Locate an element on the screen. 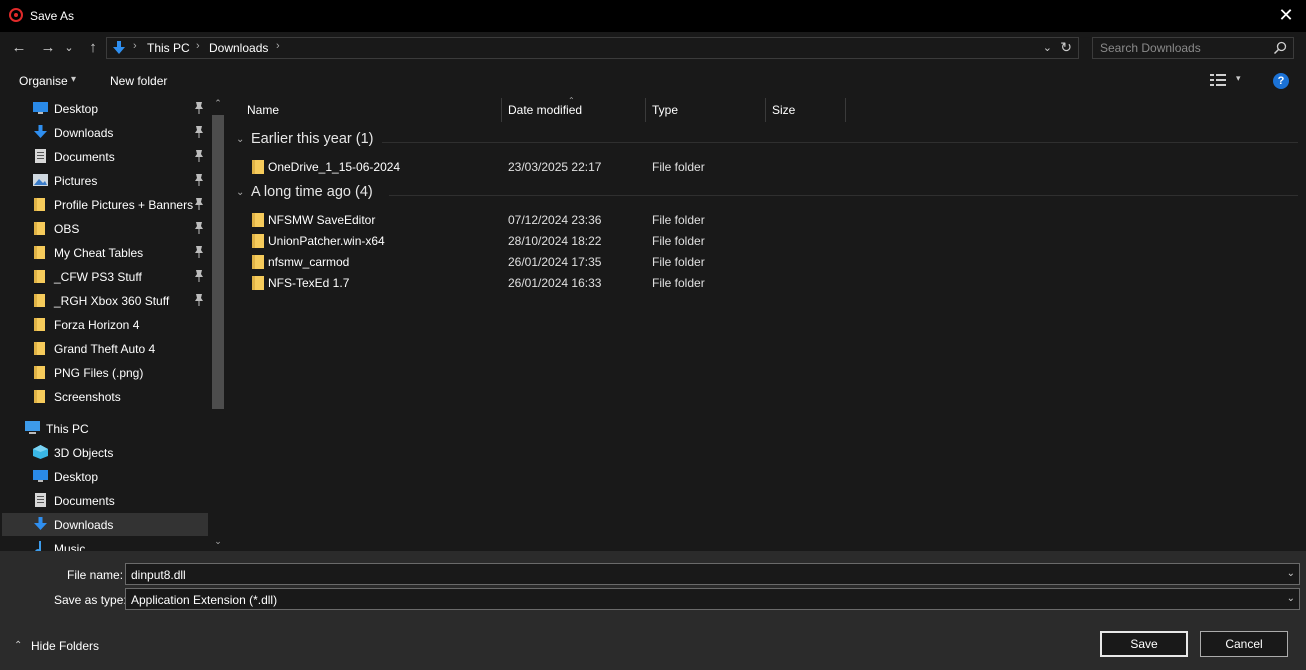  title-bar: Save As ✕ is located at coordinates (653, 16).